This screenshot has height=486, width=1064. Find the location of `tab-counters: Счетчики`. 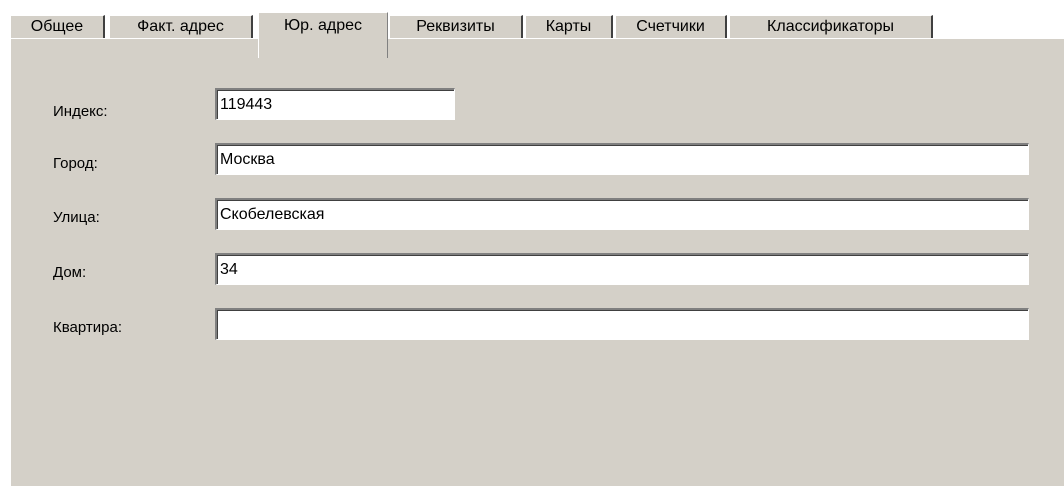

tab-counters: Счетчики is located at coordinates (671, 27).